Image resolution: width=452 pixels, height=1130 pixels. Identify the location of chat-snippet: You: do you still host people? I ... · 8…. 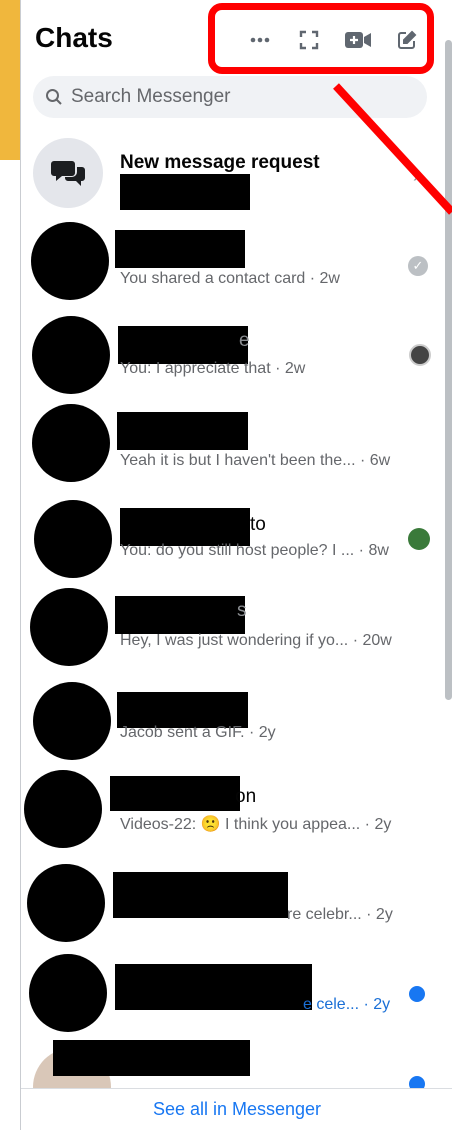
(254, 550).